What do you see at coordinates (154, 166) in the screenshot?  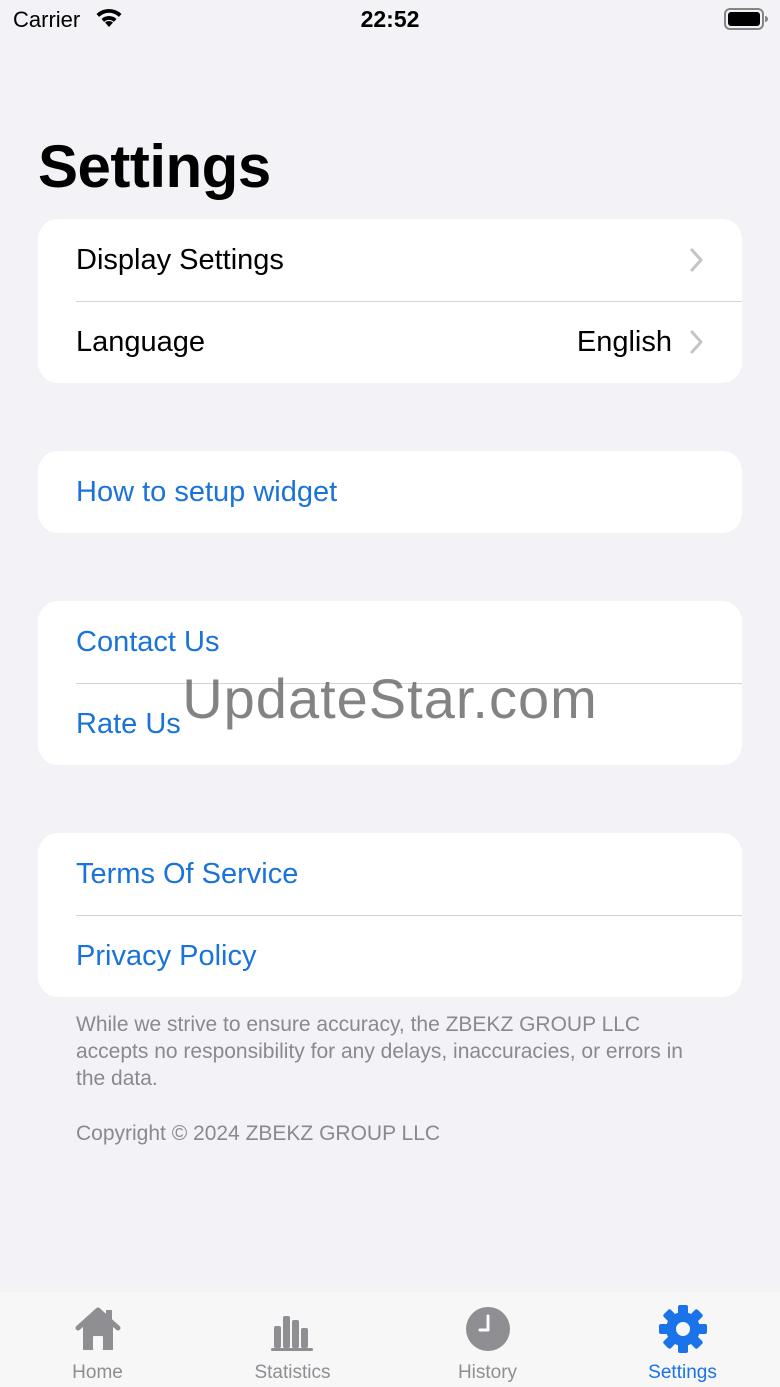 I see `page-title: Settings` at bounding box center [154, 166].